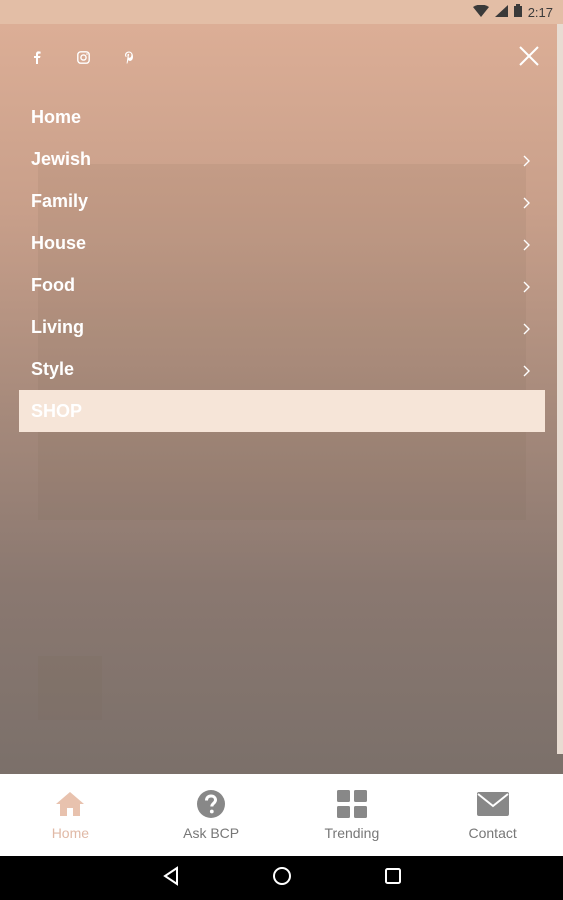 Image resolution: width=563 pixels, height=900 pixels. I want to click on android-nav-bar, so click(281, 878).